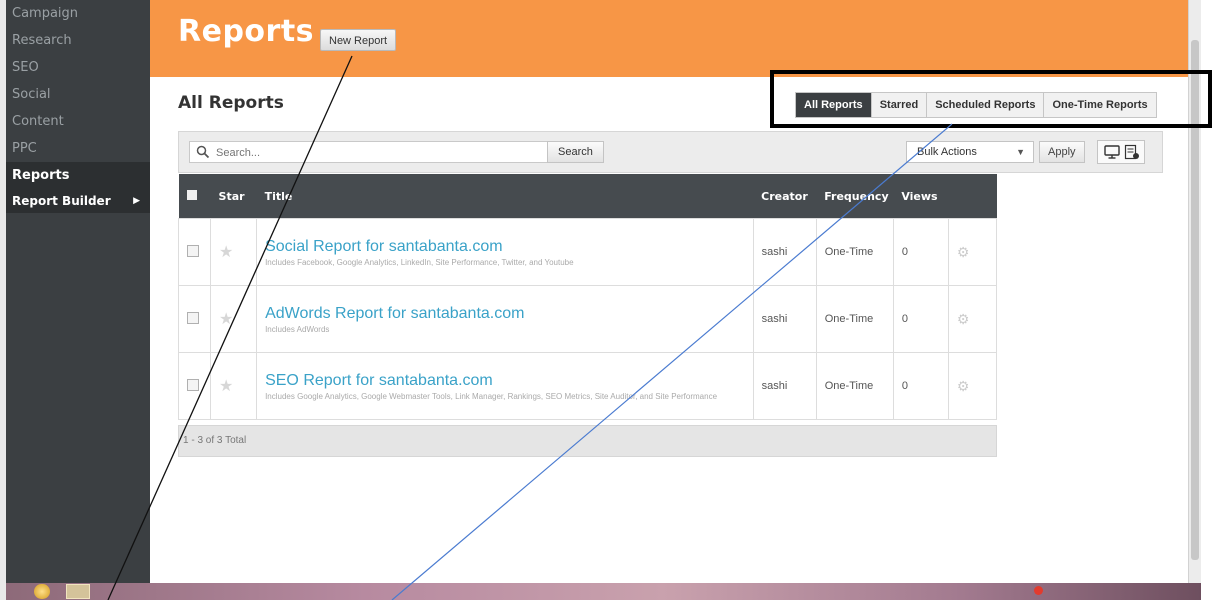 This screenshot has height=600, width=1225. I want to click on table-header-row: Star Title Creator Frequency Views, so click(587, 196).